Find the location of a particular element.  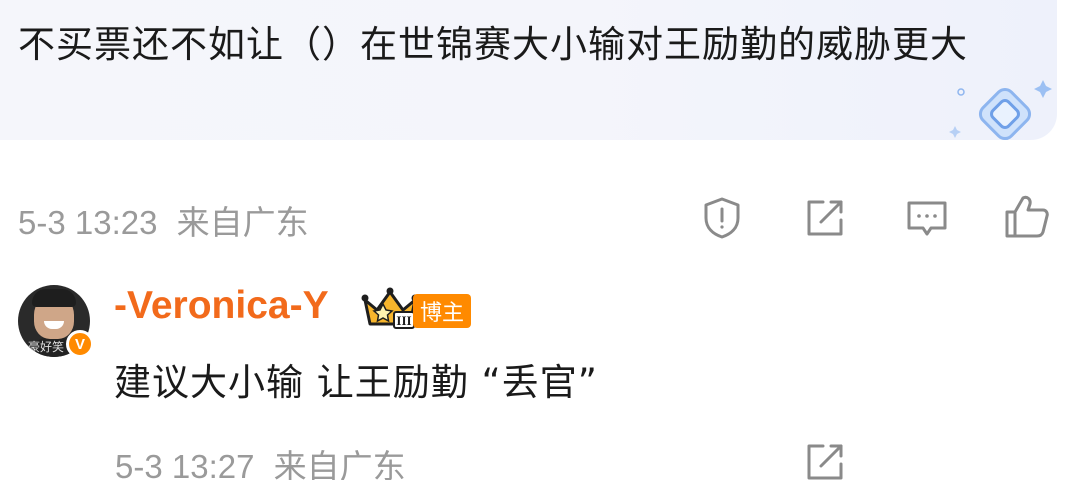

crown-level-text: III is located at coordinates (403, 320).